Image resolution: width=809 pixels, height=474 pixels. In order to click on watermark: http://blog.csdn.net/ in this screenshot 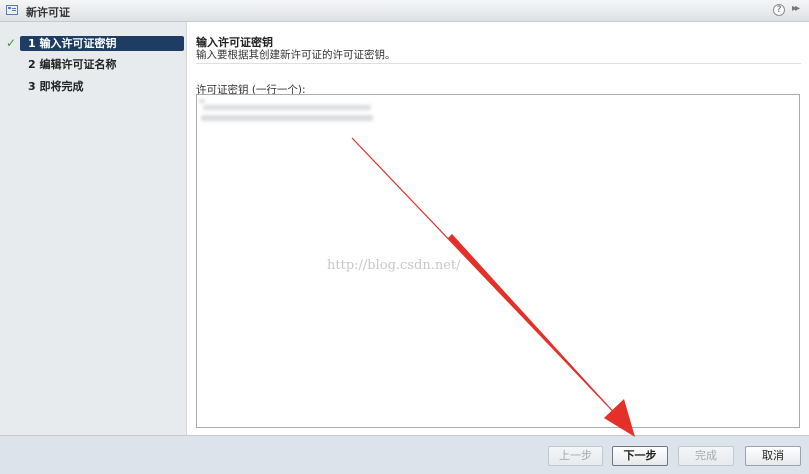, I will do `click(394, 265)`.